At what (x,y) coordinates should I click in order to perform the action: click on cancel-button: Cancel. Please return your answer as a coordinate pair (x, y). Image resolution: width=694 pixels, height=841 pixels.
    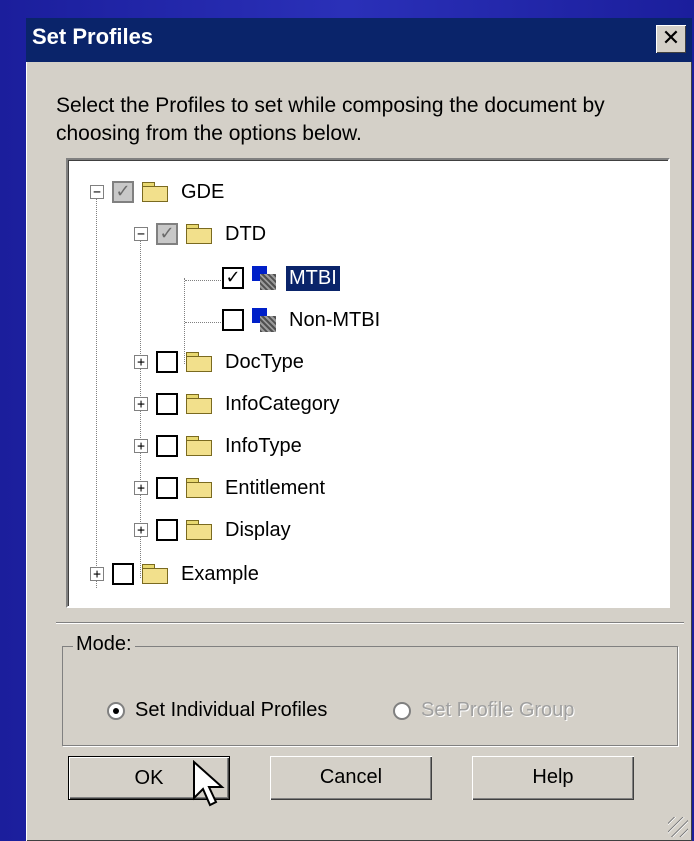
    Looking at the image, I should click on (351, 778).